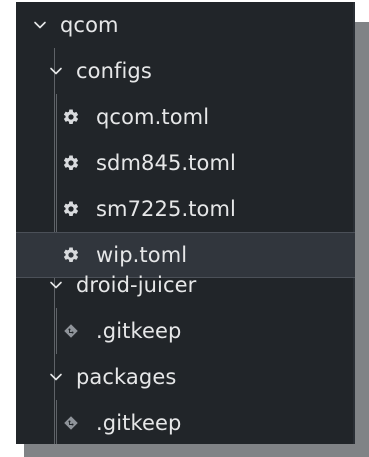  What do you see at coordinates (185, 25) in the screenshot?
I see `tree-item-qcom-folder: qcom` at bounding box center [185, 25].